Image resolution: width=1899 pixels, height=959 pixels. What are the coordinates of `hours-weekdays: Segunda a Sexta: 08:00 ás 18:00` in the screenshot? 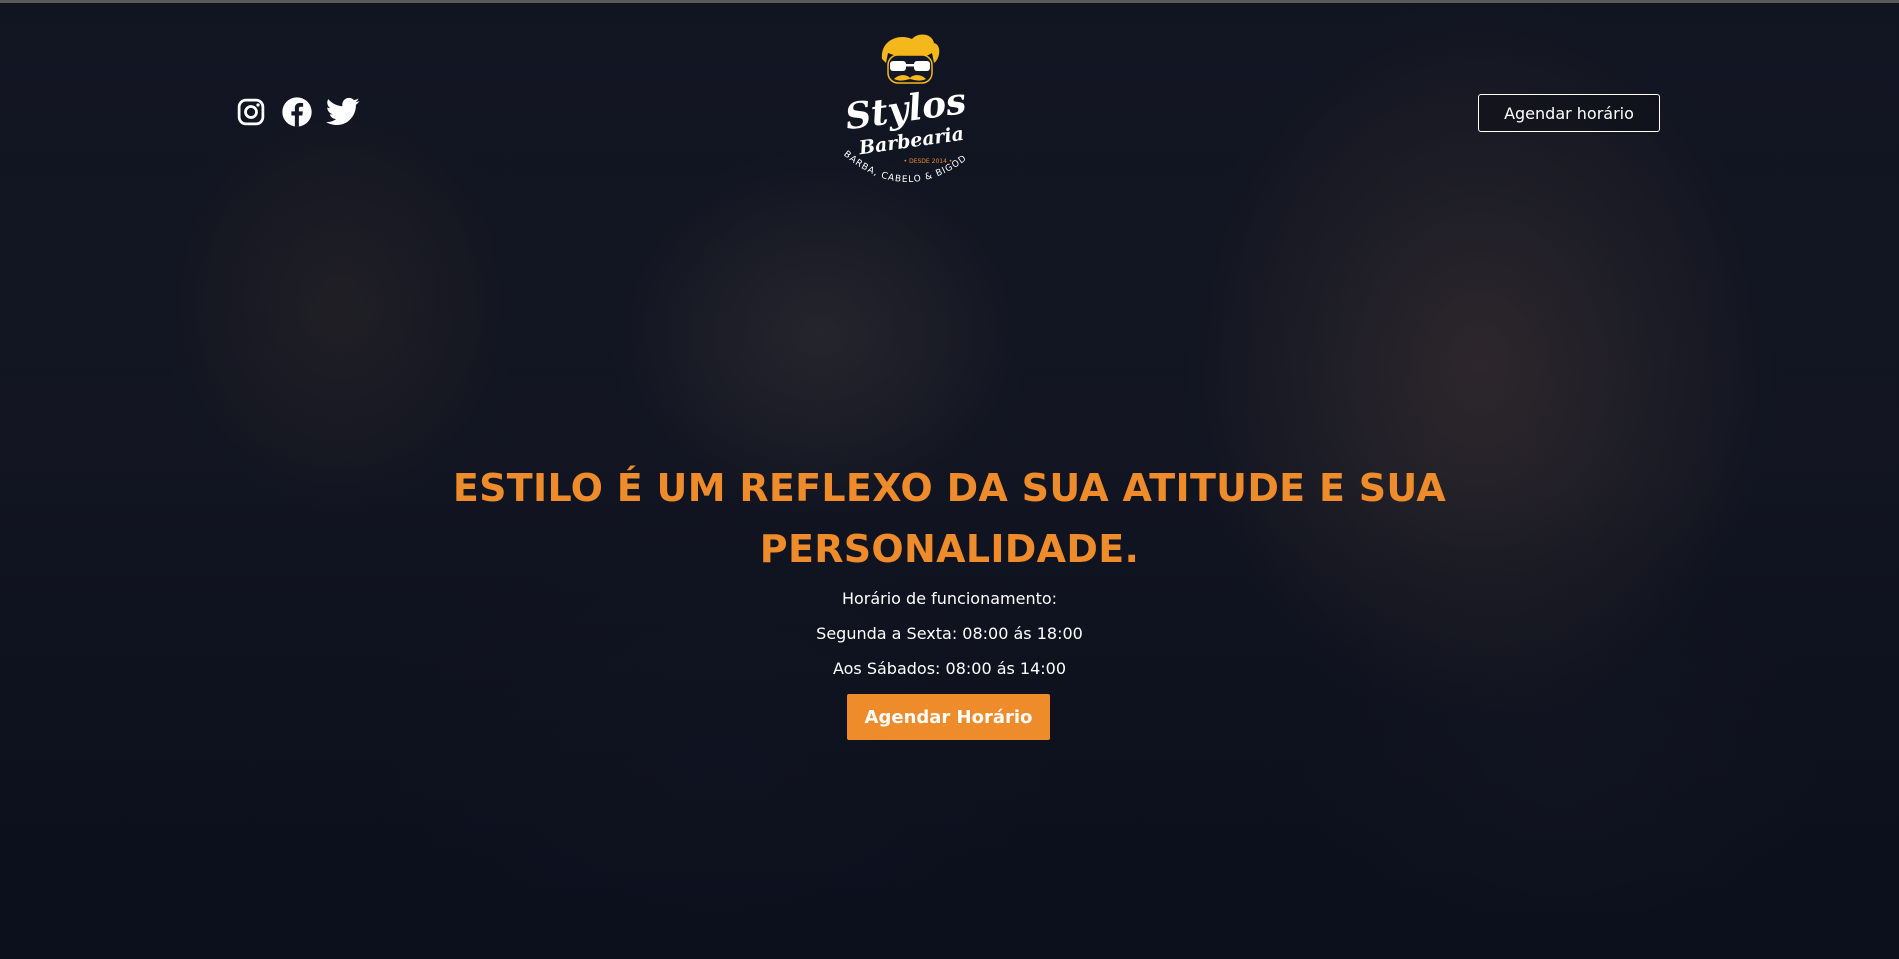 It's located at (949, 633).